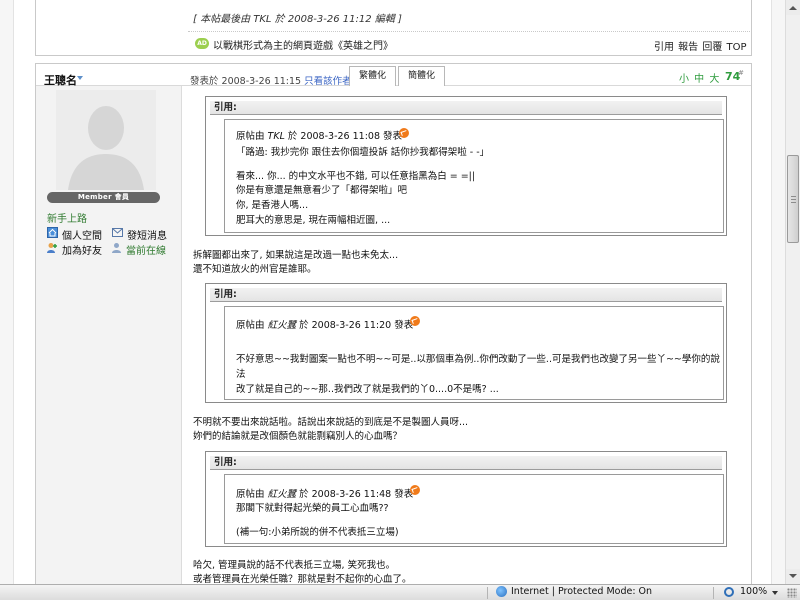  What do you see at coordinates (82, 249) in the screenshot?
I see `add-friend-link: 加為好友` at bounding box center [82, 249].